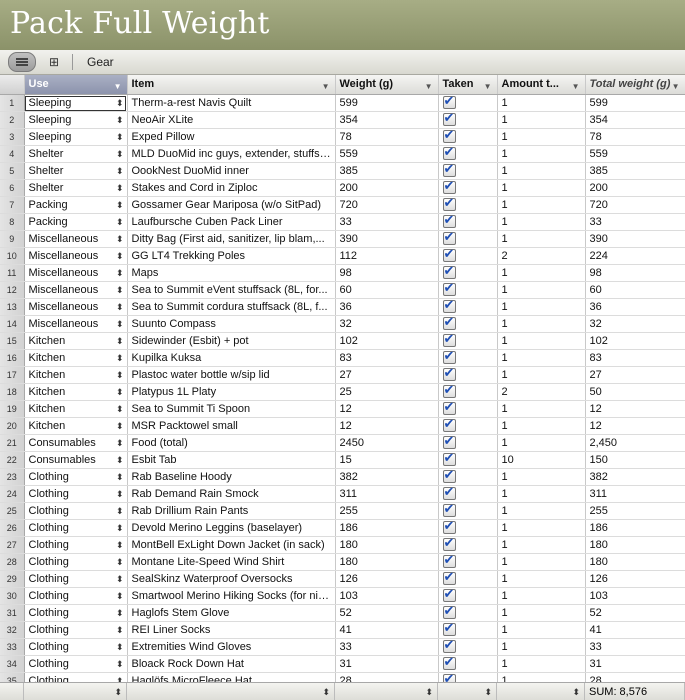  I want to click on row-number: 7, so click(12, 205).